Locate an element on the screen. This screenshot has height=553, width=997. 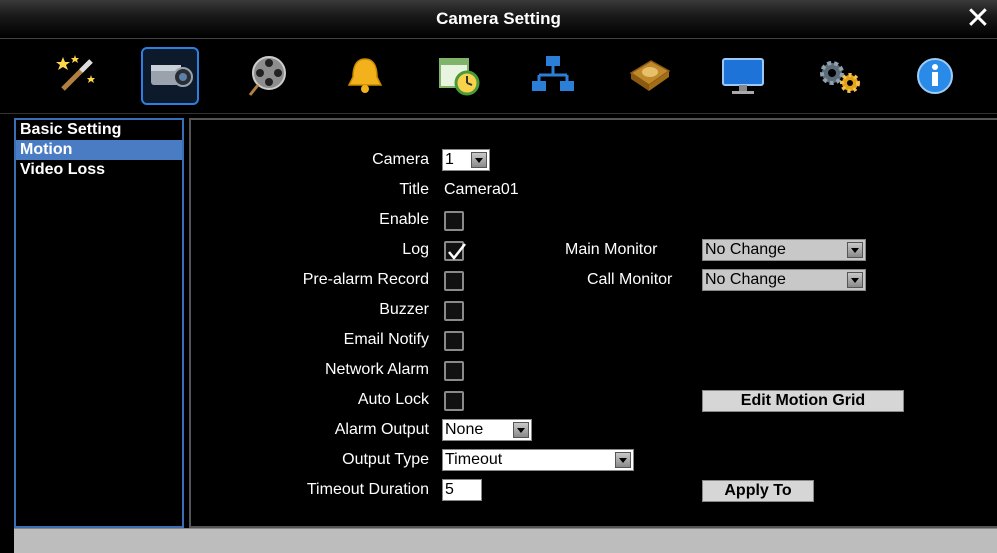
apply-to-button: Apply To is located at coordinates (758, 491).